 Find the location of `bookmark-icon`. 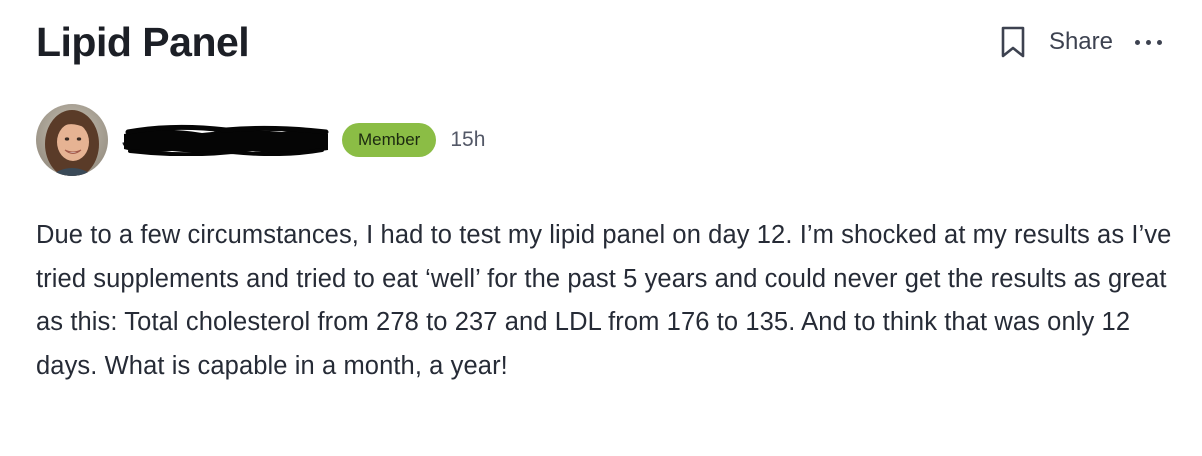

bookmark-icon is located at coordinates (1013, 42).